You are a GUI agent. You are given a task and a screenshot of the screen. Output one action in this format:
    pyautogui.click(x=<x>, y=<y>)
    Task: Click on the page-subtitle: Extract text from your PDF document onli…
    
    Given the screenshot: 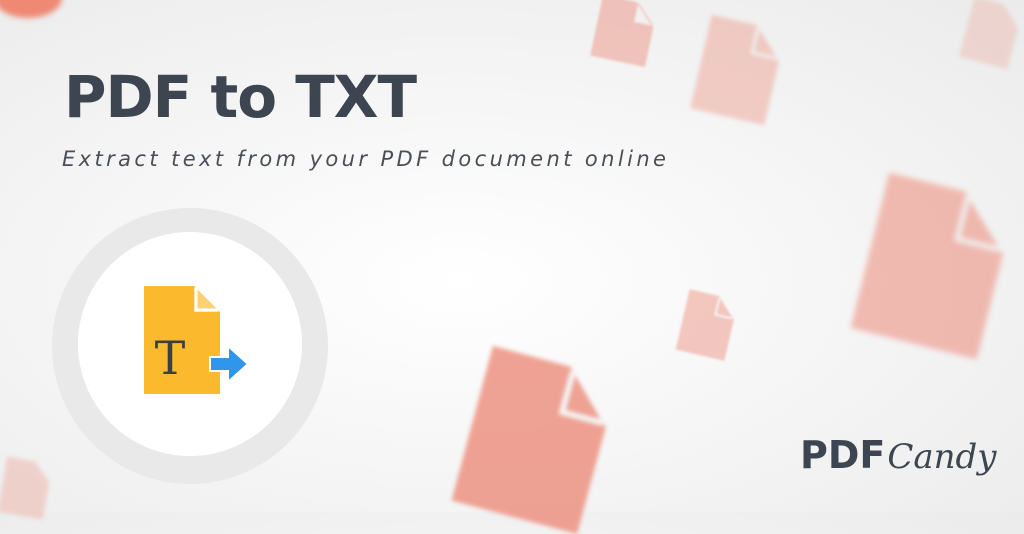 What is the action you would take?
    pyautogui.click(x=366, y=159)
    